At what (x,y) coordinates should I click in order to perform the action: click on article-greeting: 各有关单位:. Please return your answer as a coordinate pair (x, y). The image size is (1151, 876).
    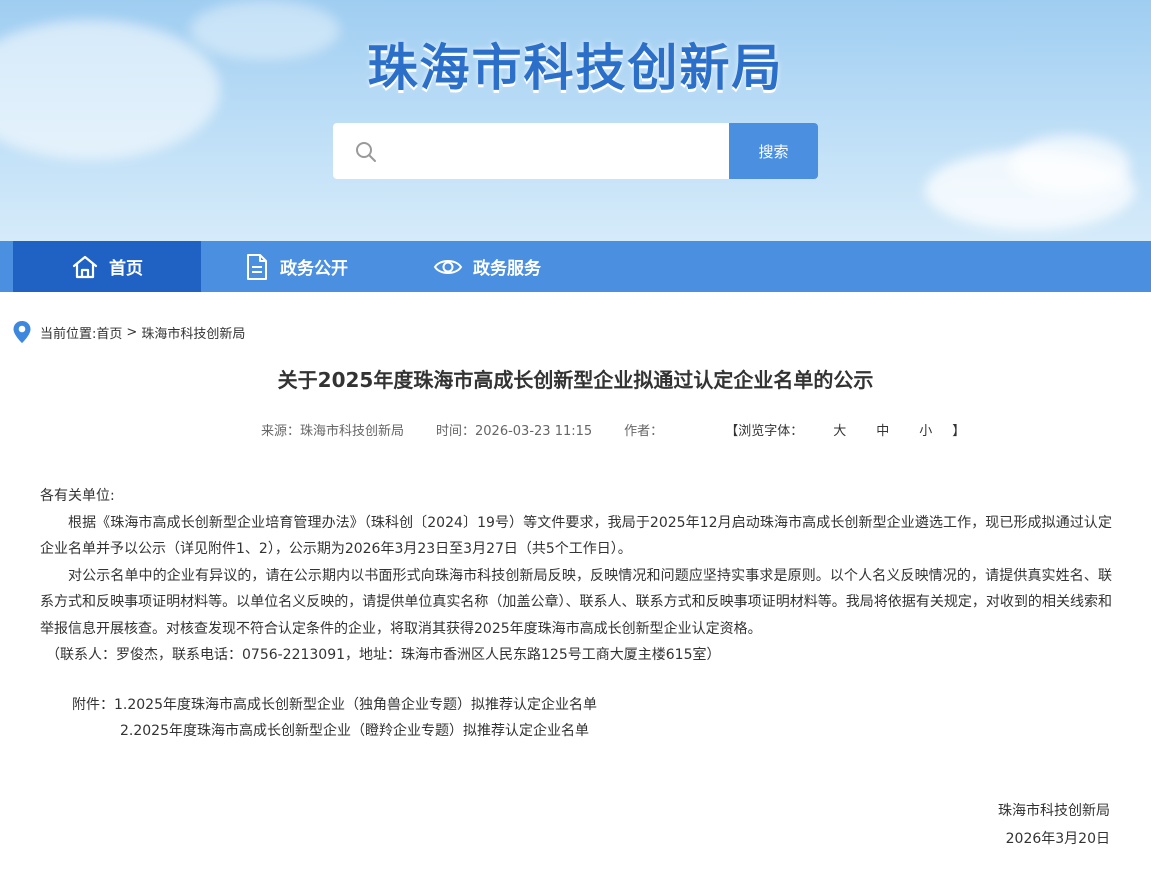
    Looking at the image, I should click on (77, 496).